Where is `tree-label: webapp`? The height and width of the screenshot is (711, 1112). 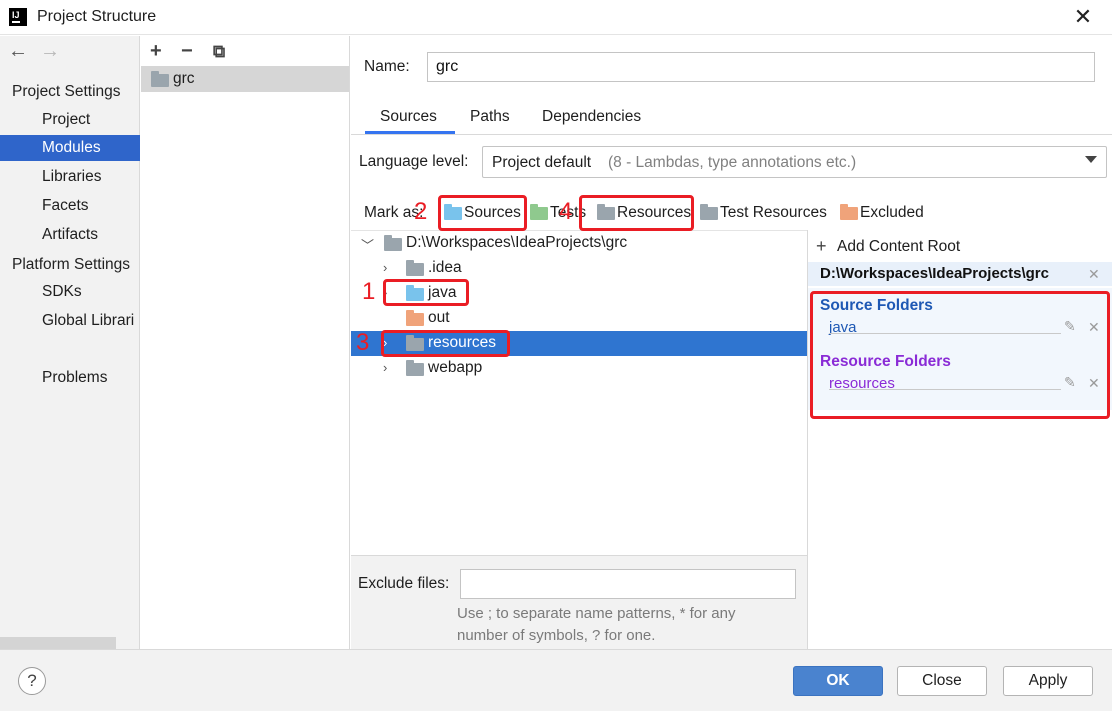
tree-label: webapp is located at coordinates (455, 367).